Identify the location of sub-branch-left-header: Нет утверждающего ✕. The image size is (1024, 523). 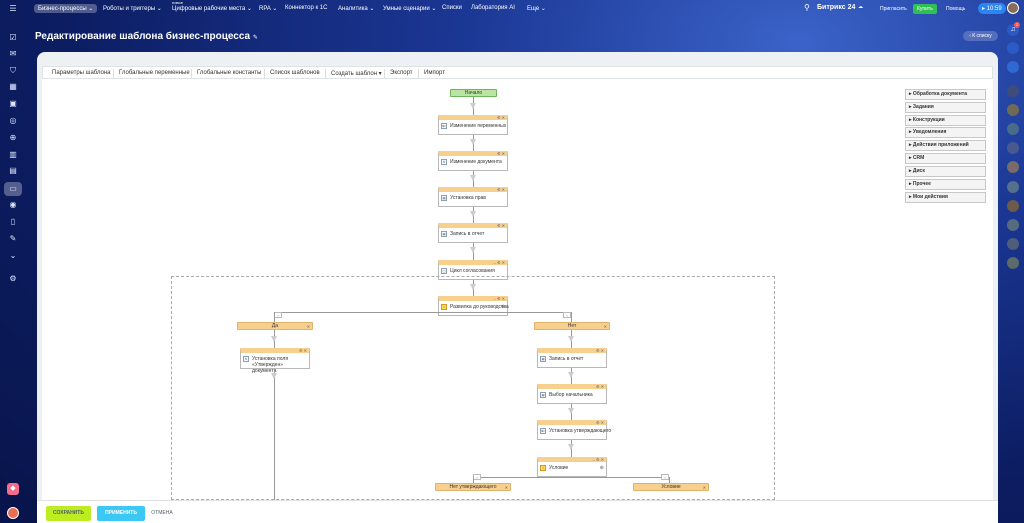
(473, 487).